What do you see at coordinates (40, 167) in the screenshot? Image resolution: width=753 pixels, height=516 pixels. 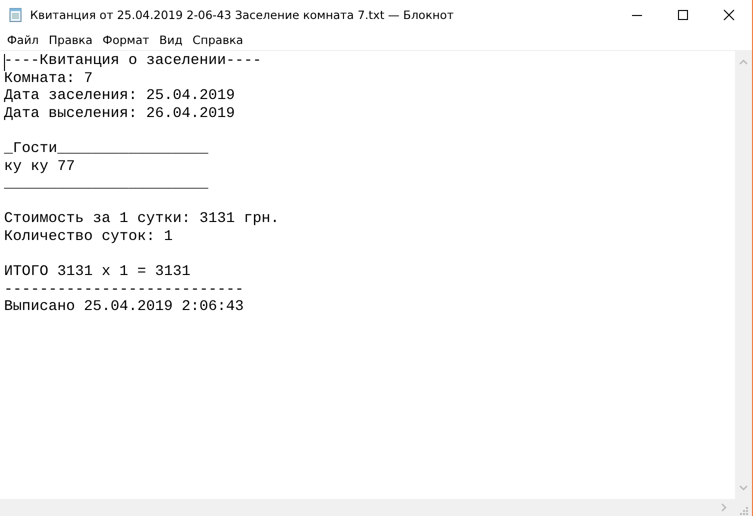 I see `text-line: ку ку 77` at bounding box center [40, 167].